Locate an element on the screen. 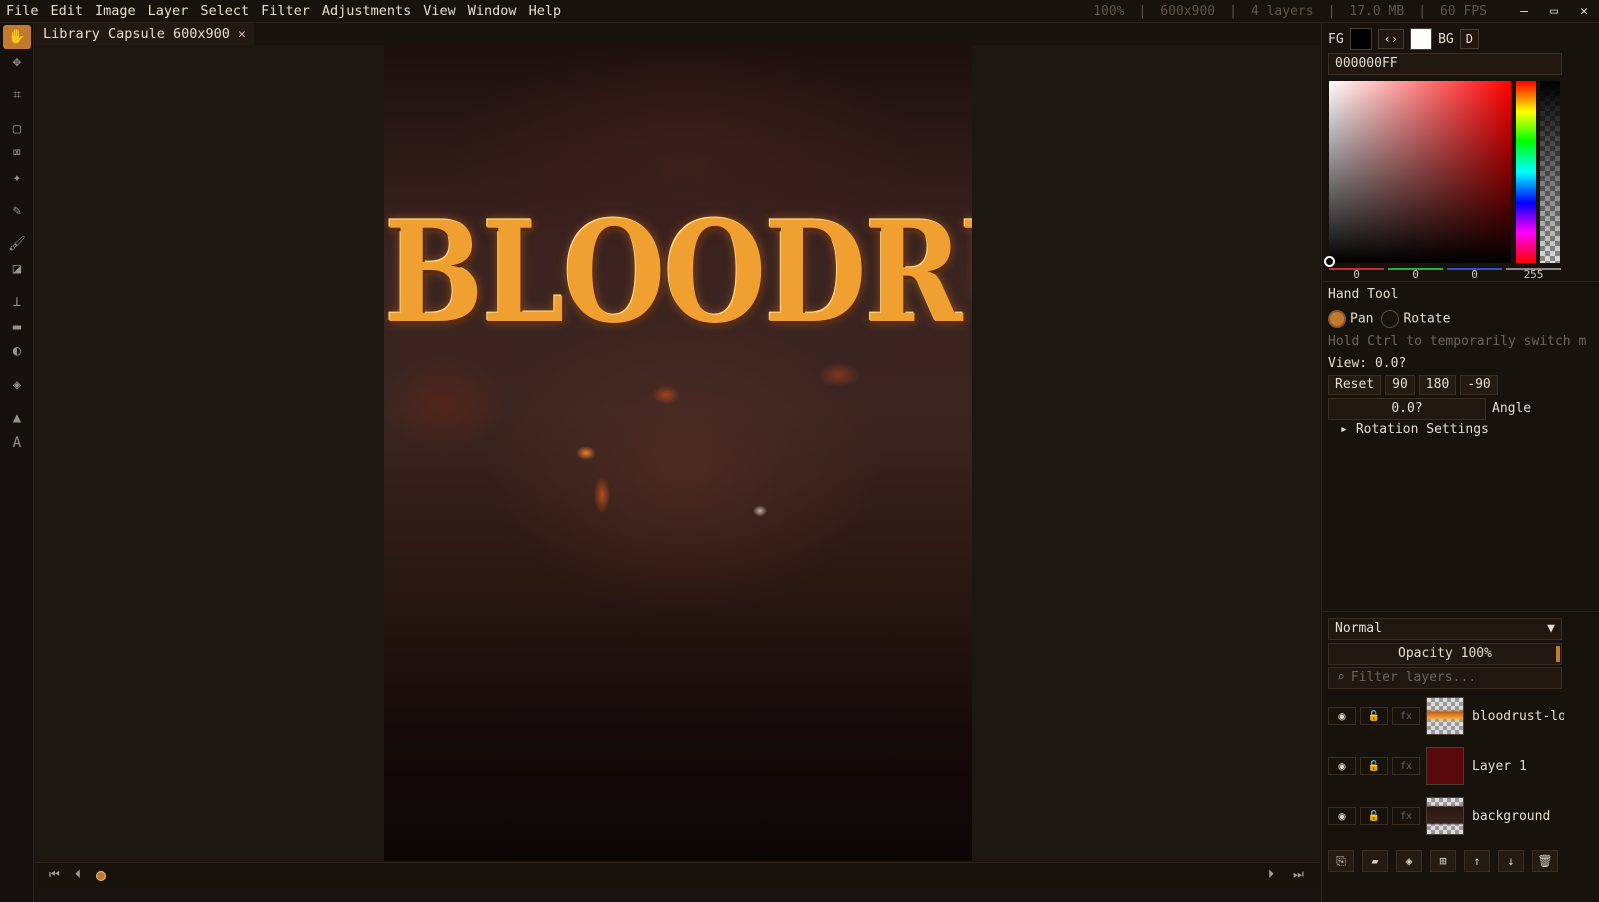  delete-trash-icon: 🗑 is located at coordinates (1545, 861).